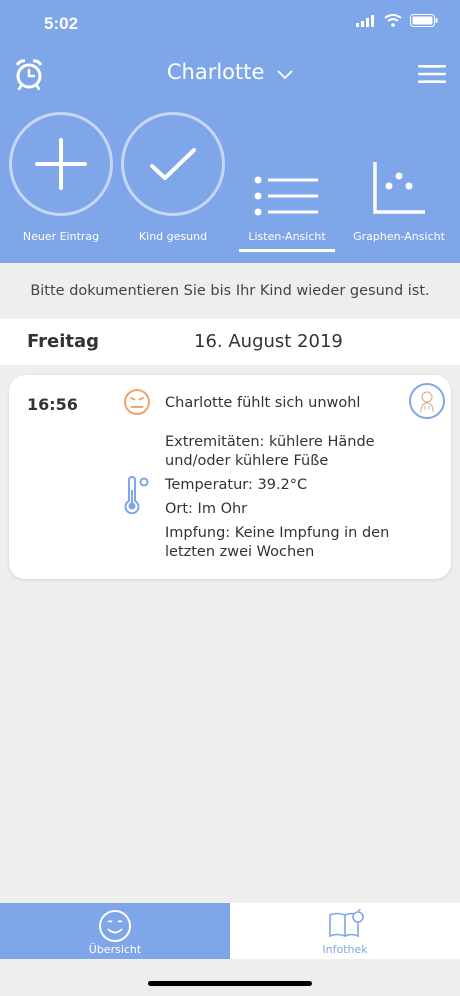  I want to click on home-indicator, so click(230, 983).